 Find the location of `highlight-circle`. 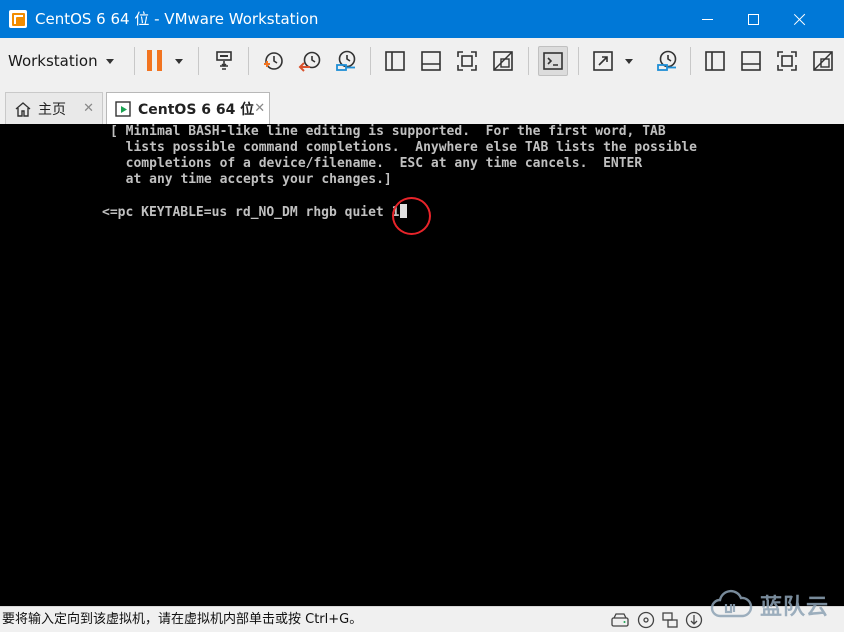

highlight-circle is located at coordinates (411, 216).